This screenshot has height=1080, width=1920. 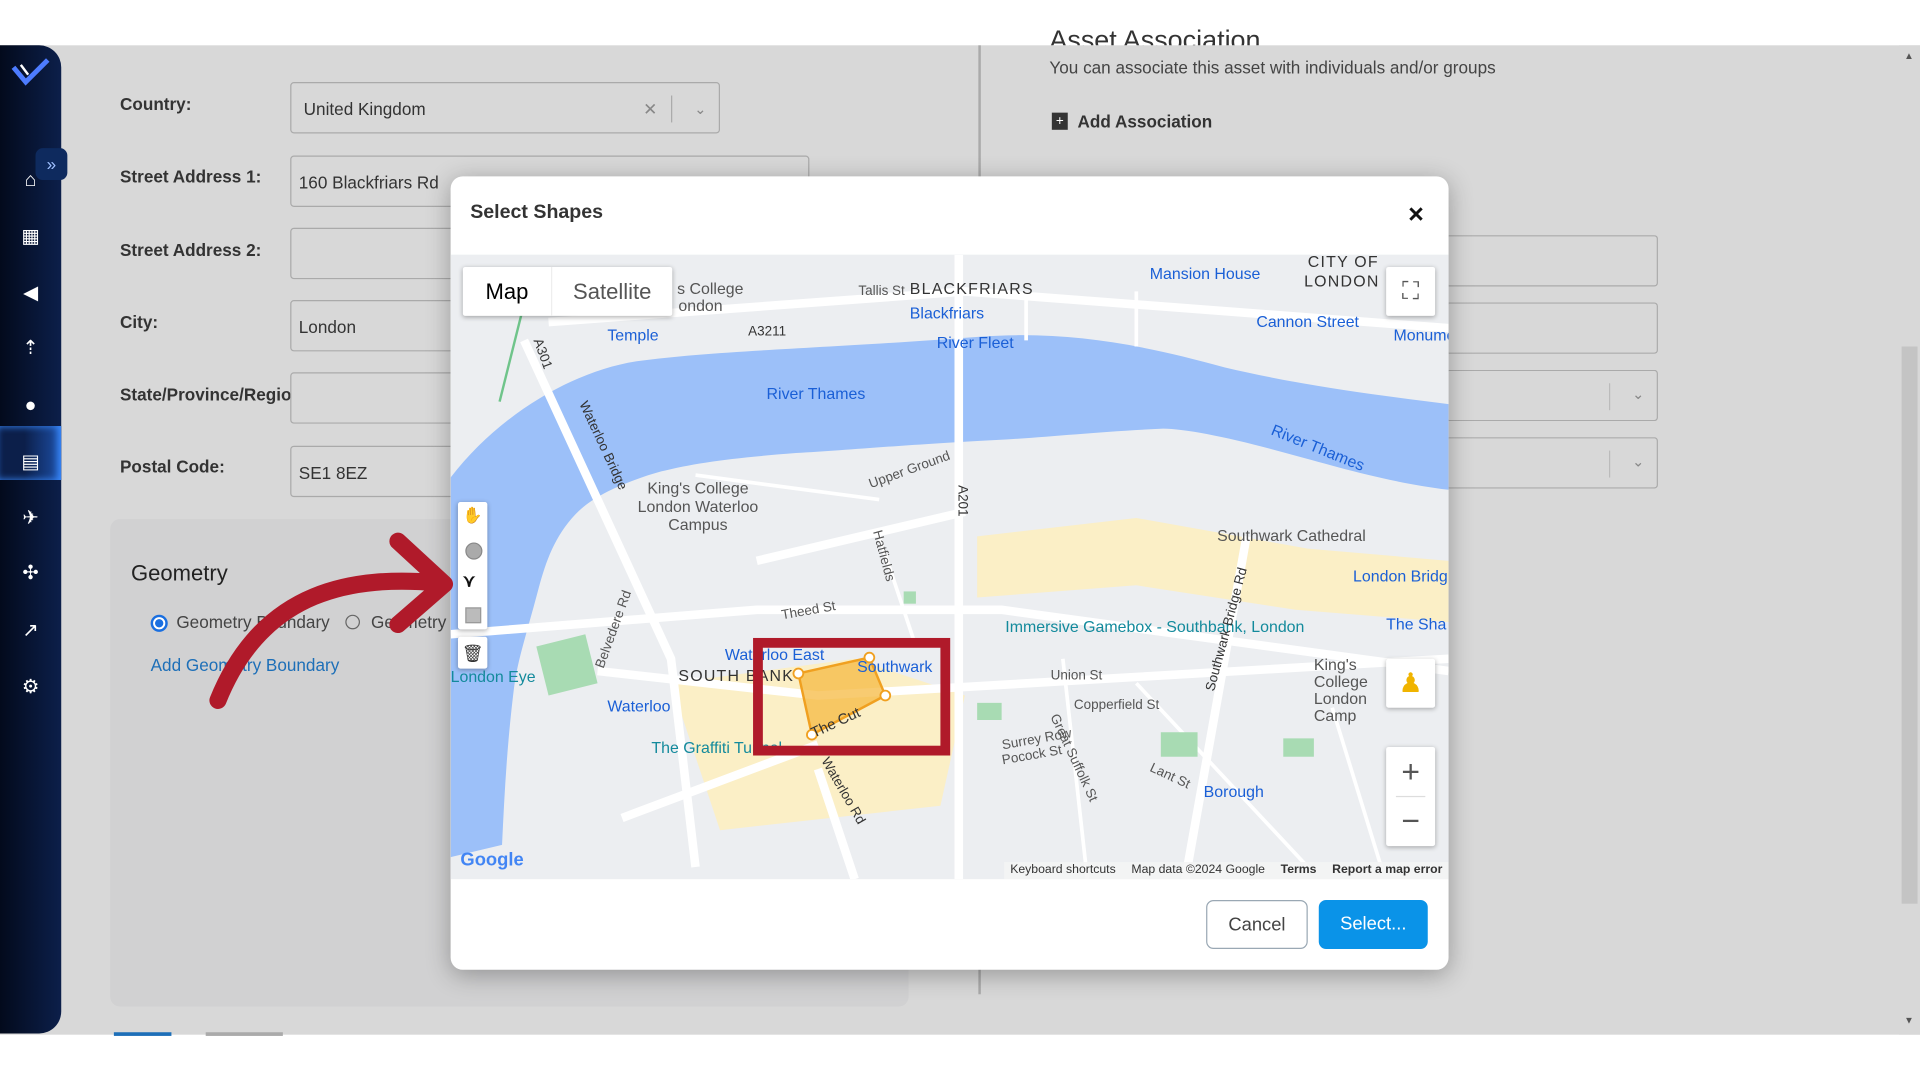 I want to click on country-select: United Kingdom ✕ ⌄, so click(x=505, y=108).